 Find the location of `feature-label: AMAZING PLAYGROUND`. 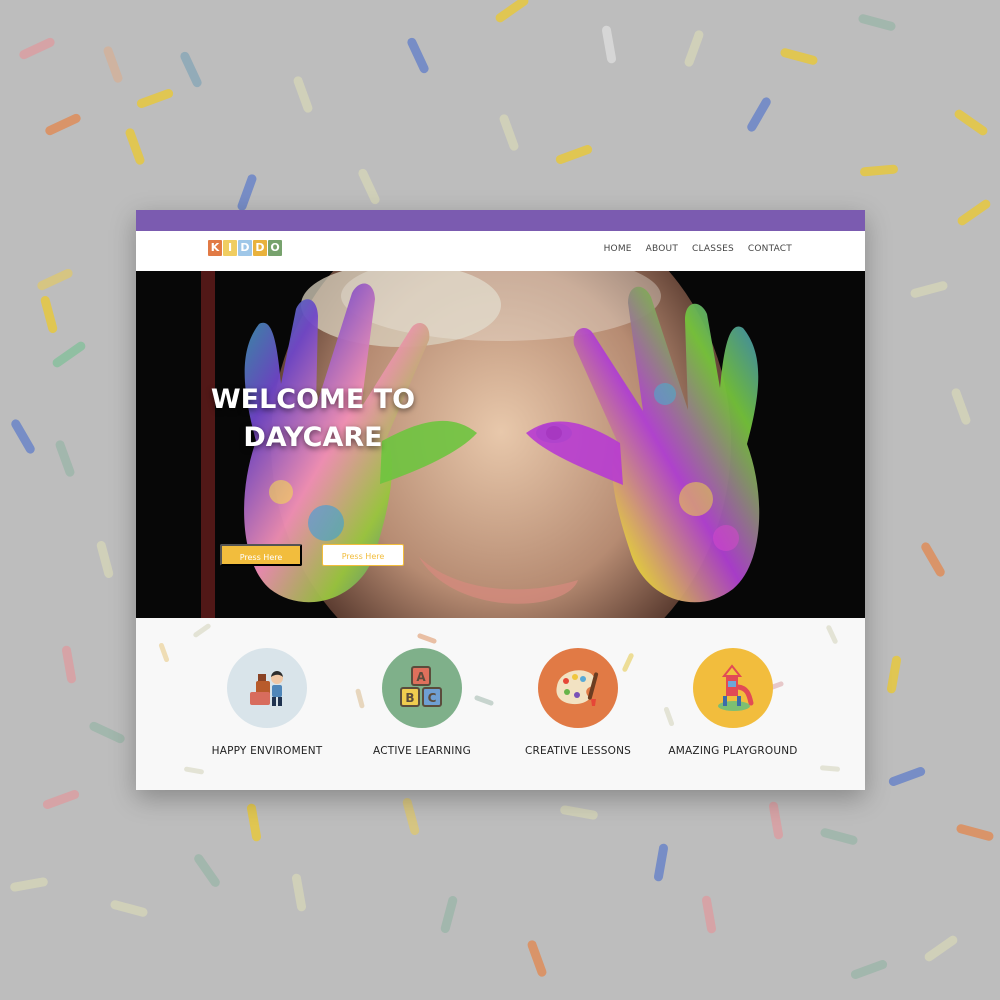

feature-label: AMAZING PLAYGROUND is located at coordinates (733, 751).